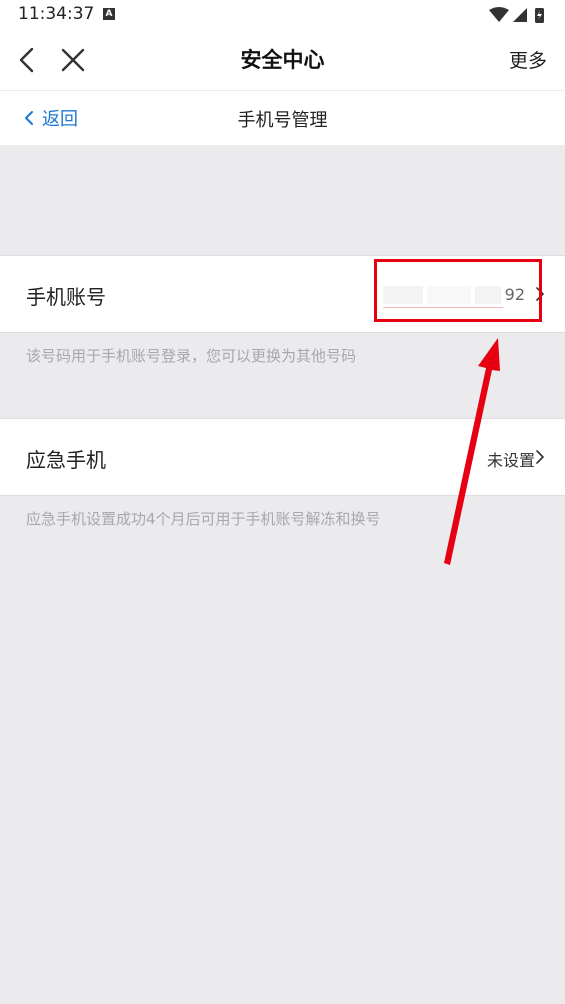  What do you see at coordinates (109, 14) in the screenshot?
I see `notification-icon: A` at bounding box center [109, 14].